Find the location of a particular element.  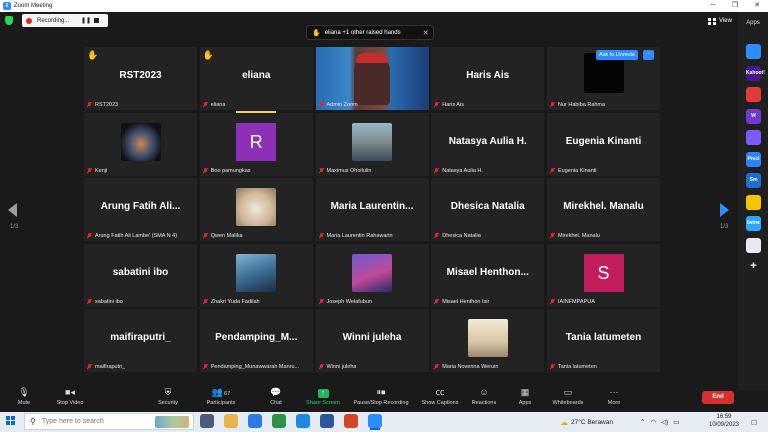

participant-tile: Zhakri Yuda Fadilah is located at coordinates (256, 275).